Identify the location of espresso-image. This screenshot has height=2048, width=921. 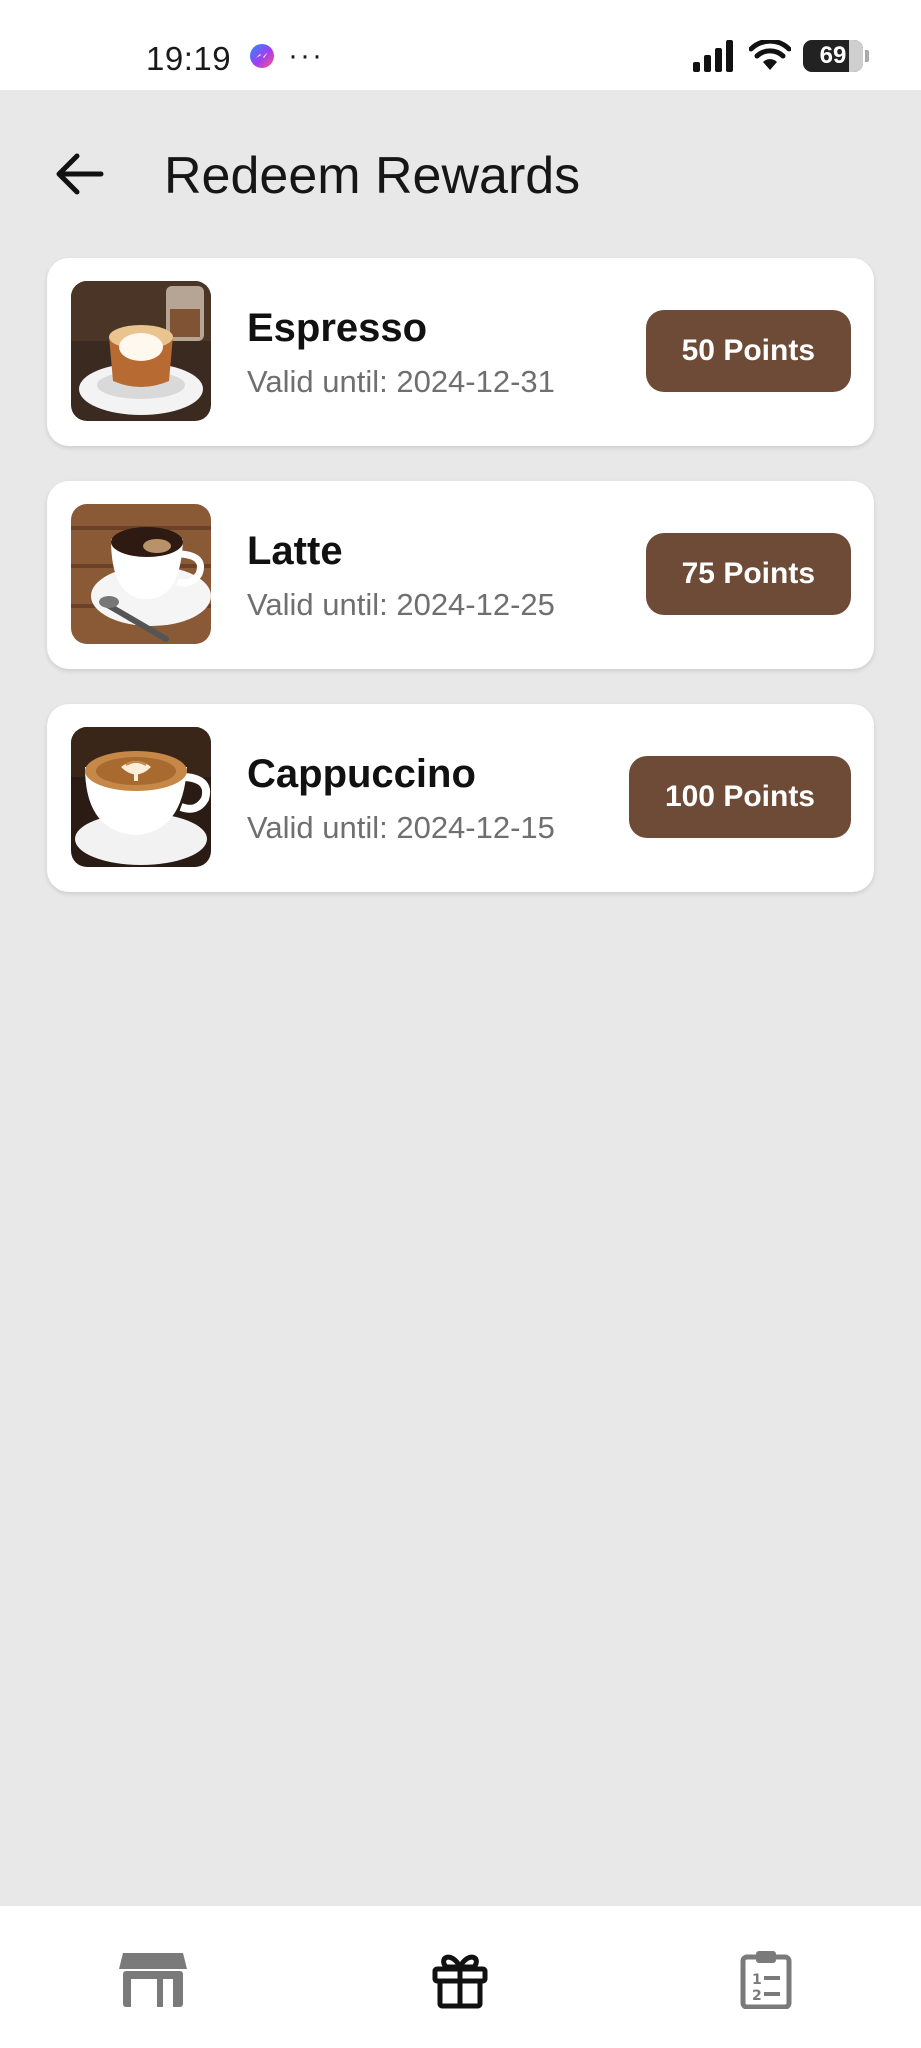
(141, 351).